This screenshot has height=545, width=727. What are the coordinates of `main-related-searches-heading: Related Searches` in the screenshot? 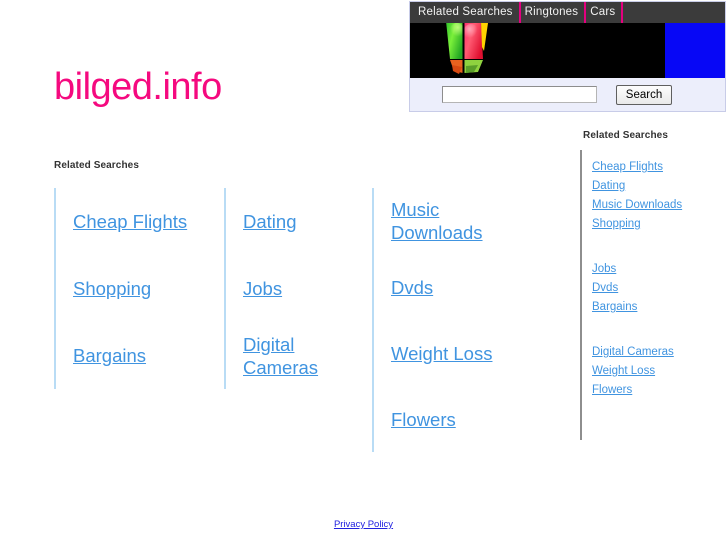 It's located at (96, 165).